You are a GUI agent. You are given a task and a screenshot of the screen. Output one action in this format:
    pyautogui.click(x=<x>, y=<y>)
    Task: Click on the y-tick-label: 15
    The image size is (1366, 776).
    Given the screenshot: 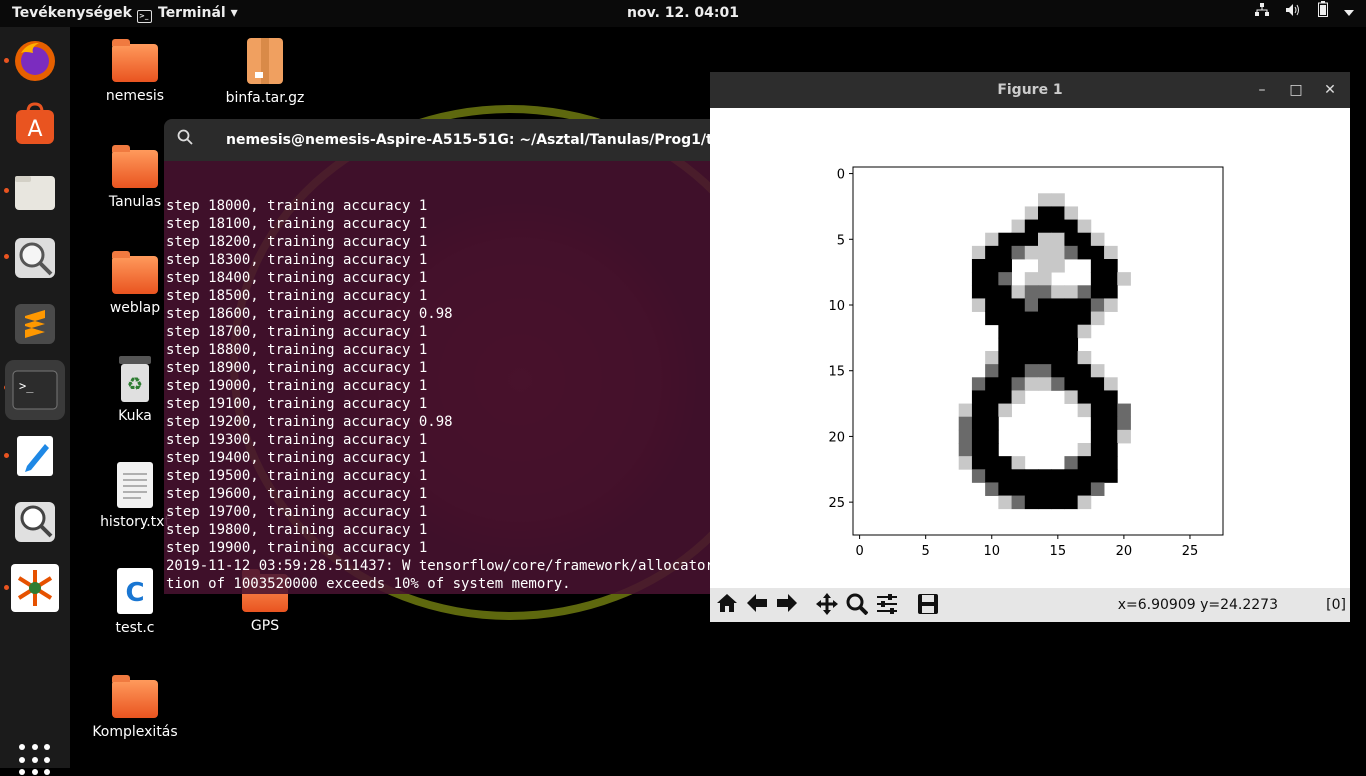 What is the action you would take?
    pyautogui.click(x=836, y=372)
    